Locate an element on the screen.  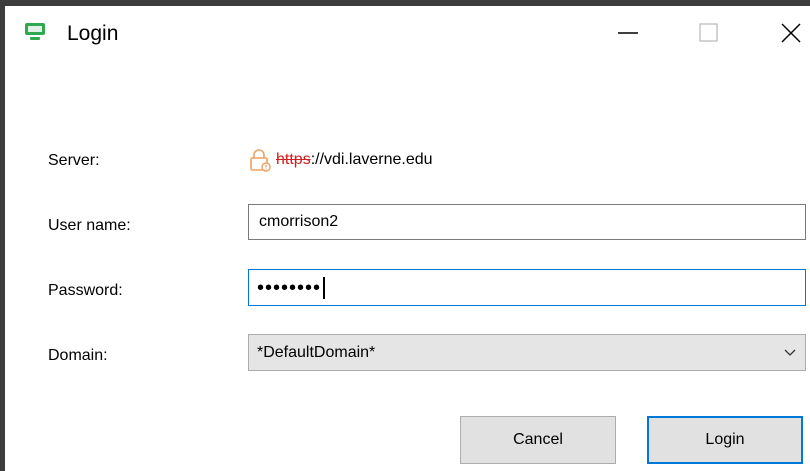
close-button is located at coordinates (785, 33).